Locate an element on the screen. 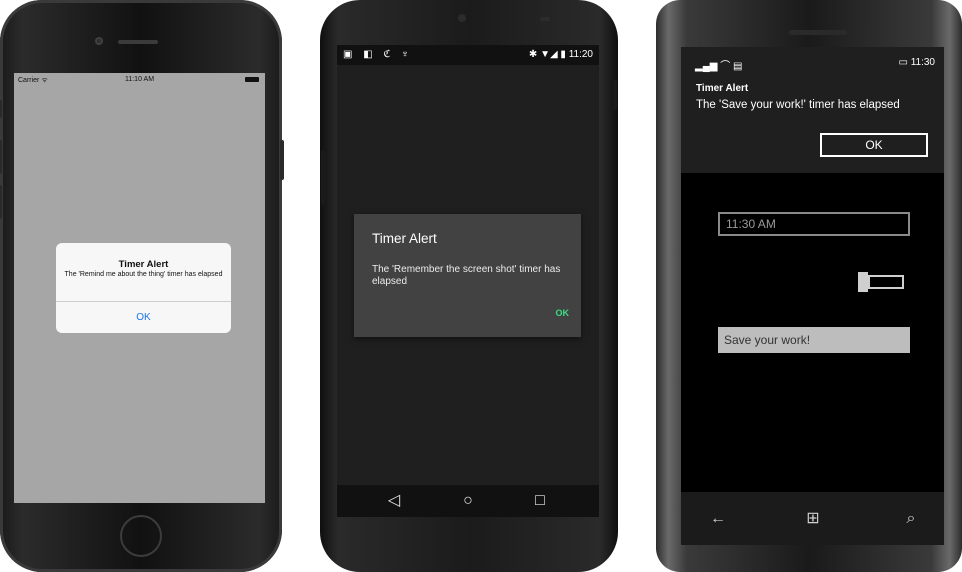 The width and height of the screenshot is (962, 572). android-nav-bar: ◁ ○ □ is located at coordinates (468, 501).